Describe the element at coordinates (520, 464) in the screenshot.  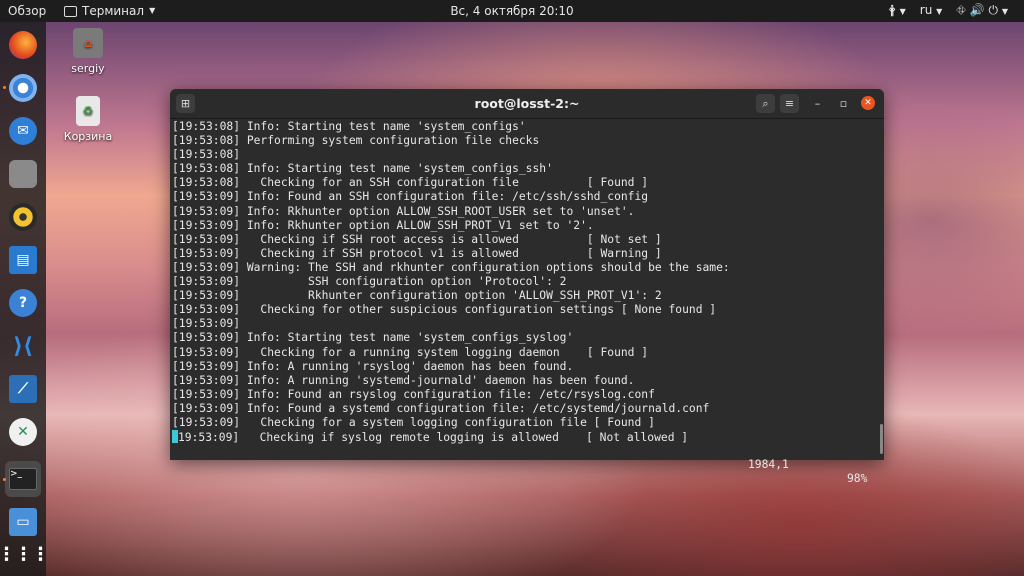
I see `terminal-status-line: 1984,1 98%` at that location.